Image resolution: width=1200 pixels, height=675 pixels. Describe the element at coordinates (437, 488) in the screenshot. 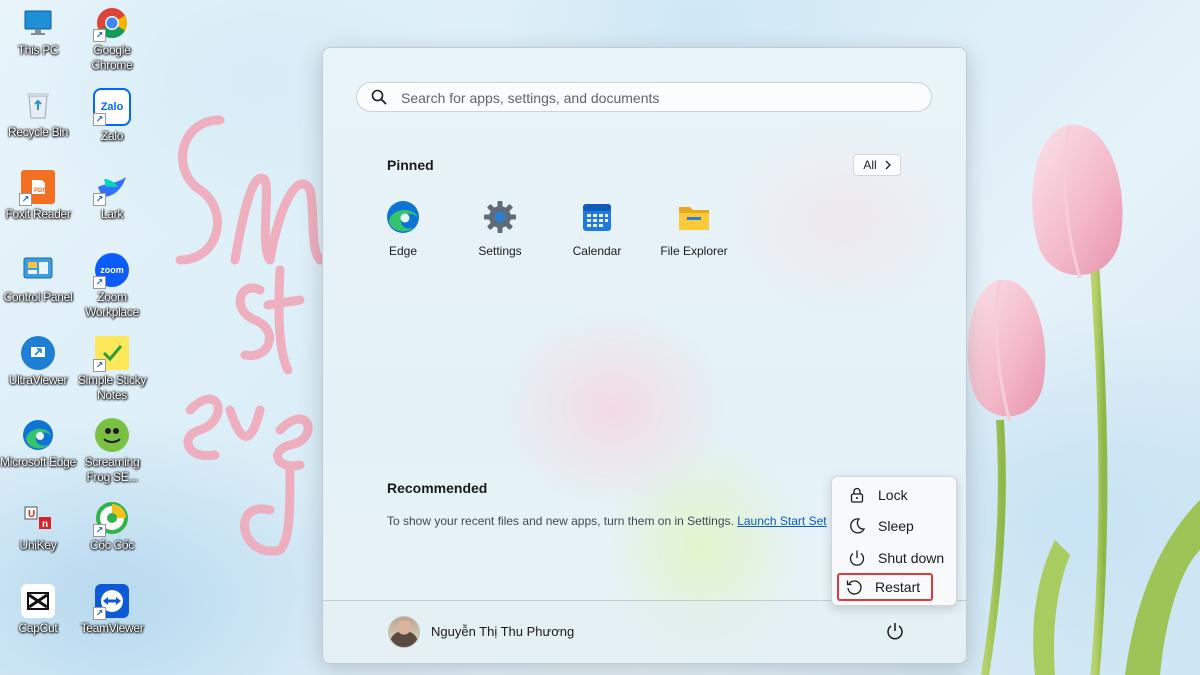

I see `recommended-title: Recommended` at that location.